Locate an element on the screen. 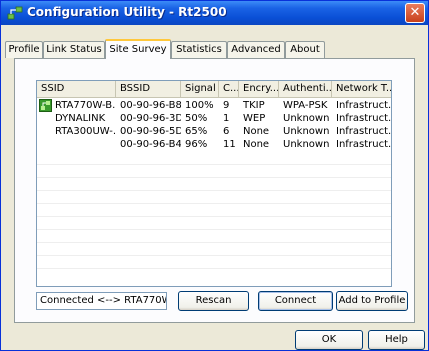 This screenshot has width=429, height=351. cell-encryption: WEP is located at coordinates (254, 118).